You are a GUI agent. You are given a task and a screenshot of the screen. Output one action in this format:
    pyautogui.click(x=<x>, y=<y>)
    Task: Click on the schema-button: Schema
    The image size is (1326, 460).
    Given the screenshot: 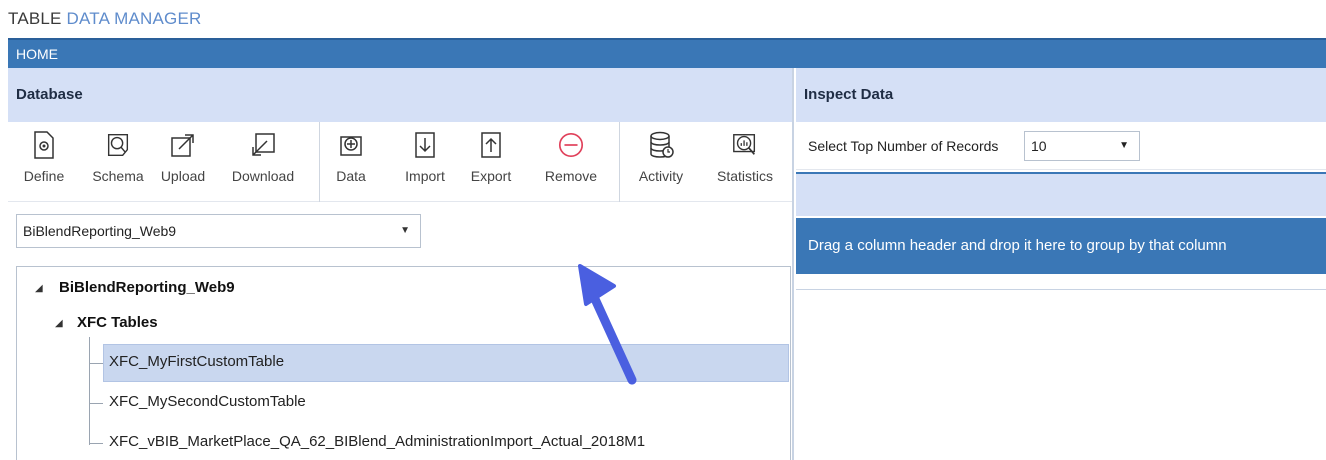 What is the action you would take?
    pyautogui.click(x=118, y=162)
    